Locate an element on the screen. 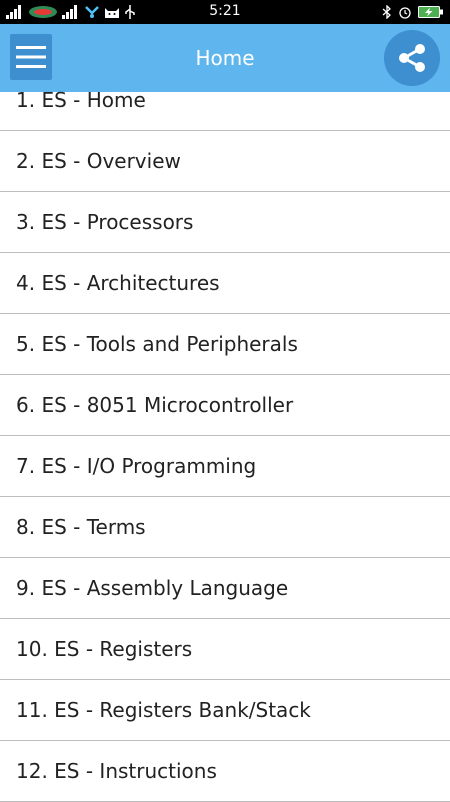  list-item: 7. ES - I/O Programming is located at coordinates (225, 466).